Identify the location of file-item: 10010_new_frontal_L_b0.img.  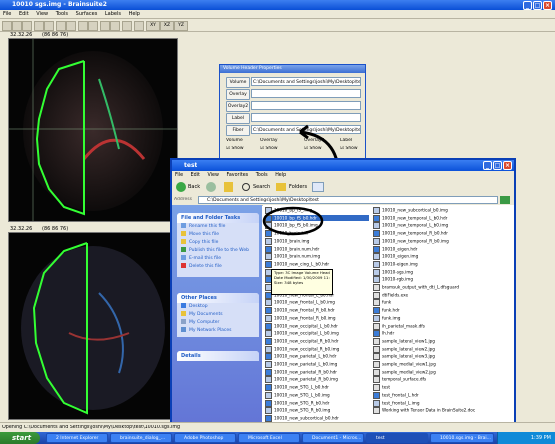
(317, 303).